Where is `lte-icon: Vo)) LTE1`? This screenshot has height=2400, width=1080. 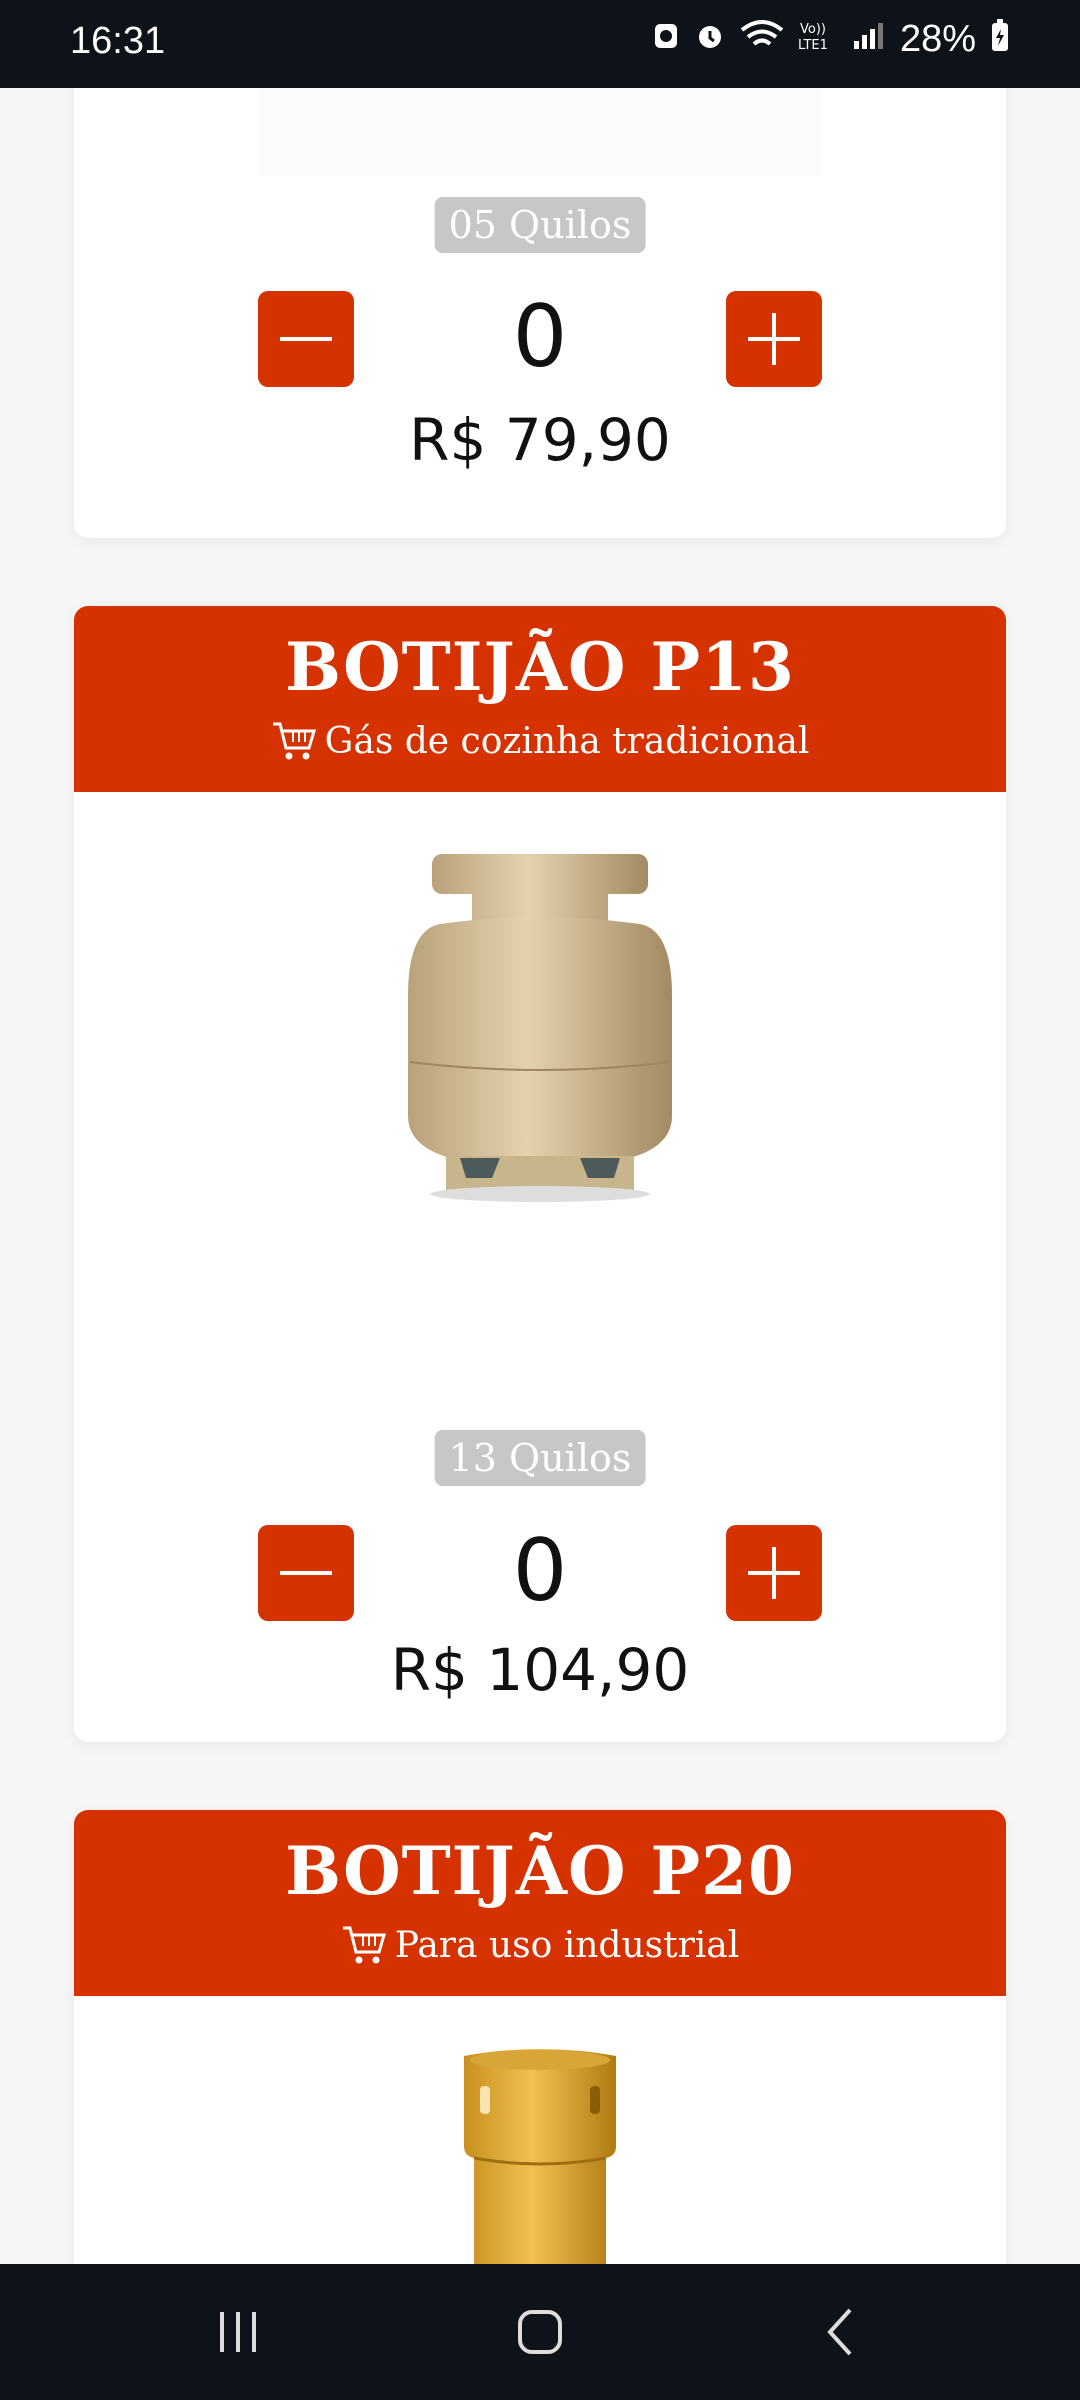
lte-icon: Vo)) LTE1 is located at coordinates (818, 40).